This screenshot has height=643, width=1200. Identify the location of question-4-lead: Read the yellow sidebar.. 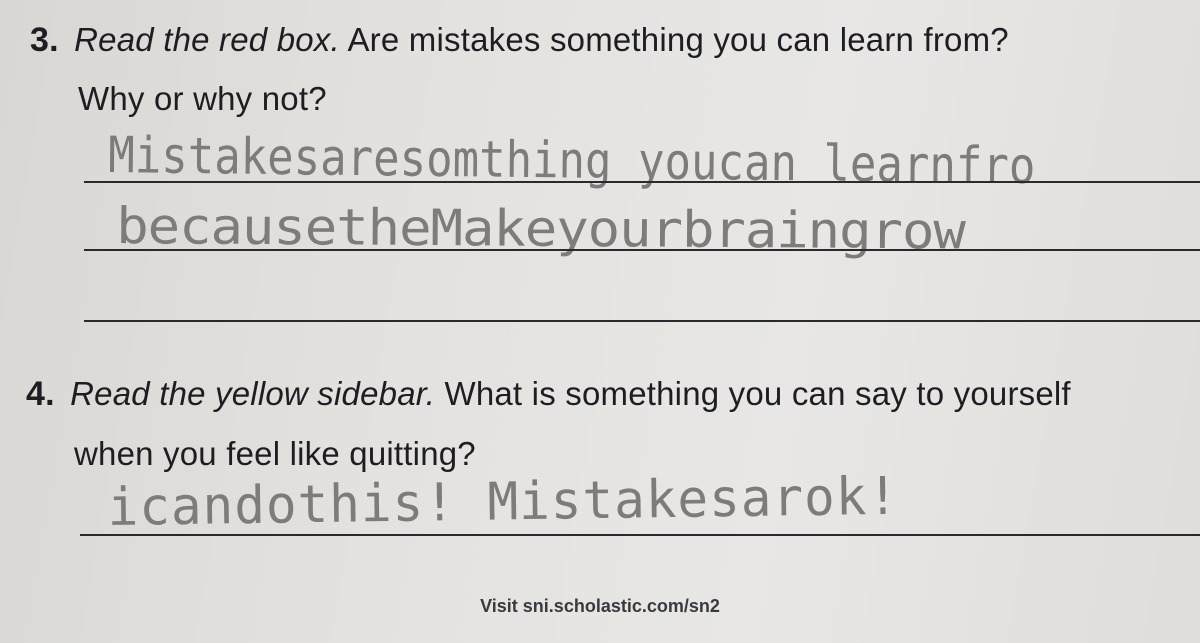
(253, 393).